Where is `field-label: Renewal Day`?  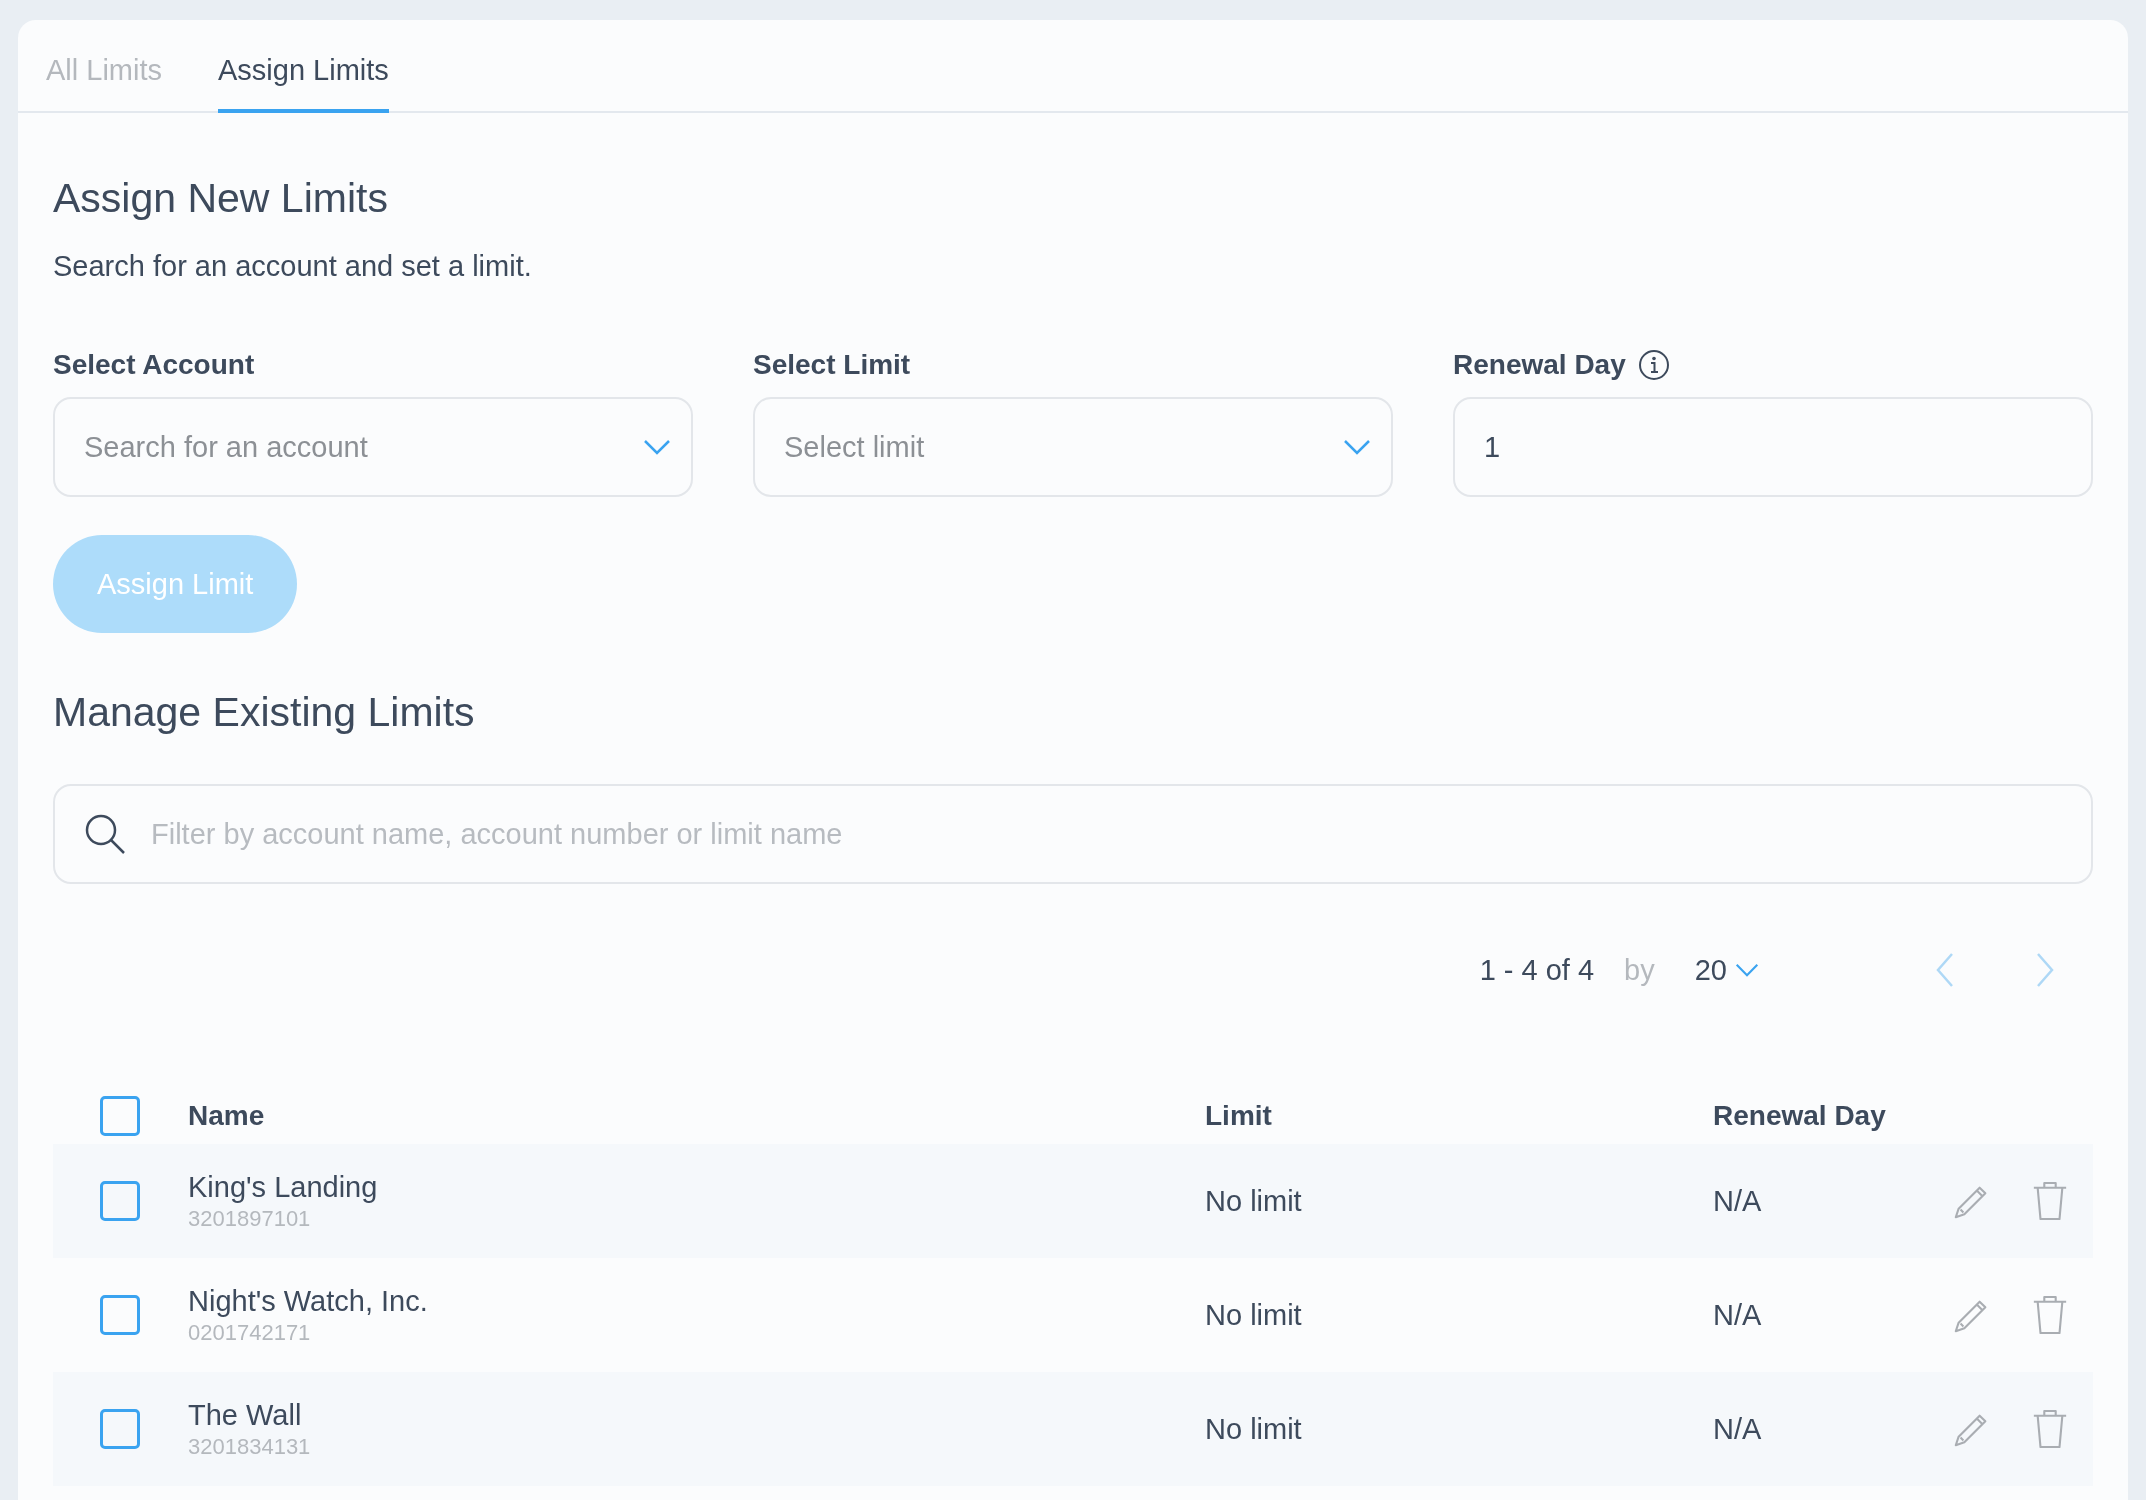
field-label: Renewal Day is located at coordinates (1539, 365).